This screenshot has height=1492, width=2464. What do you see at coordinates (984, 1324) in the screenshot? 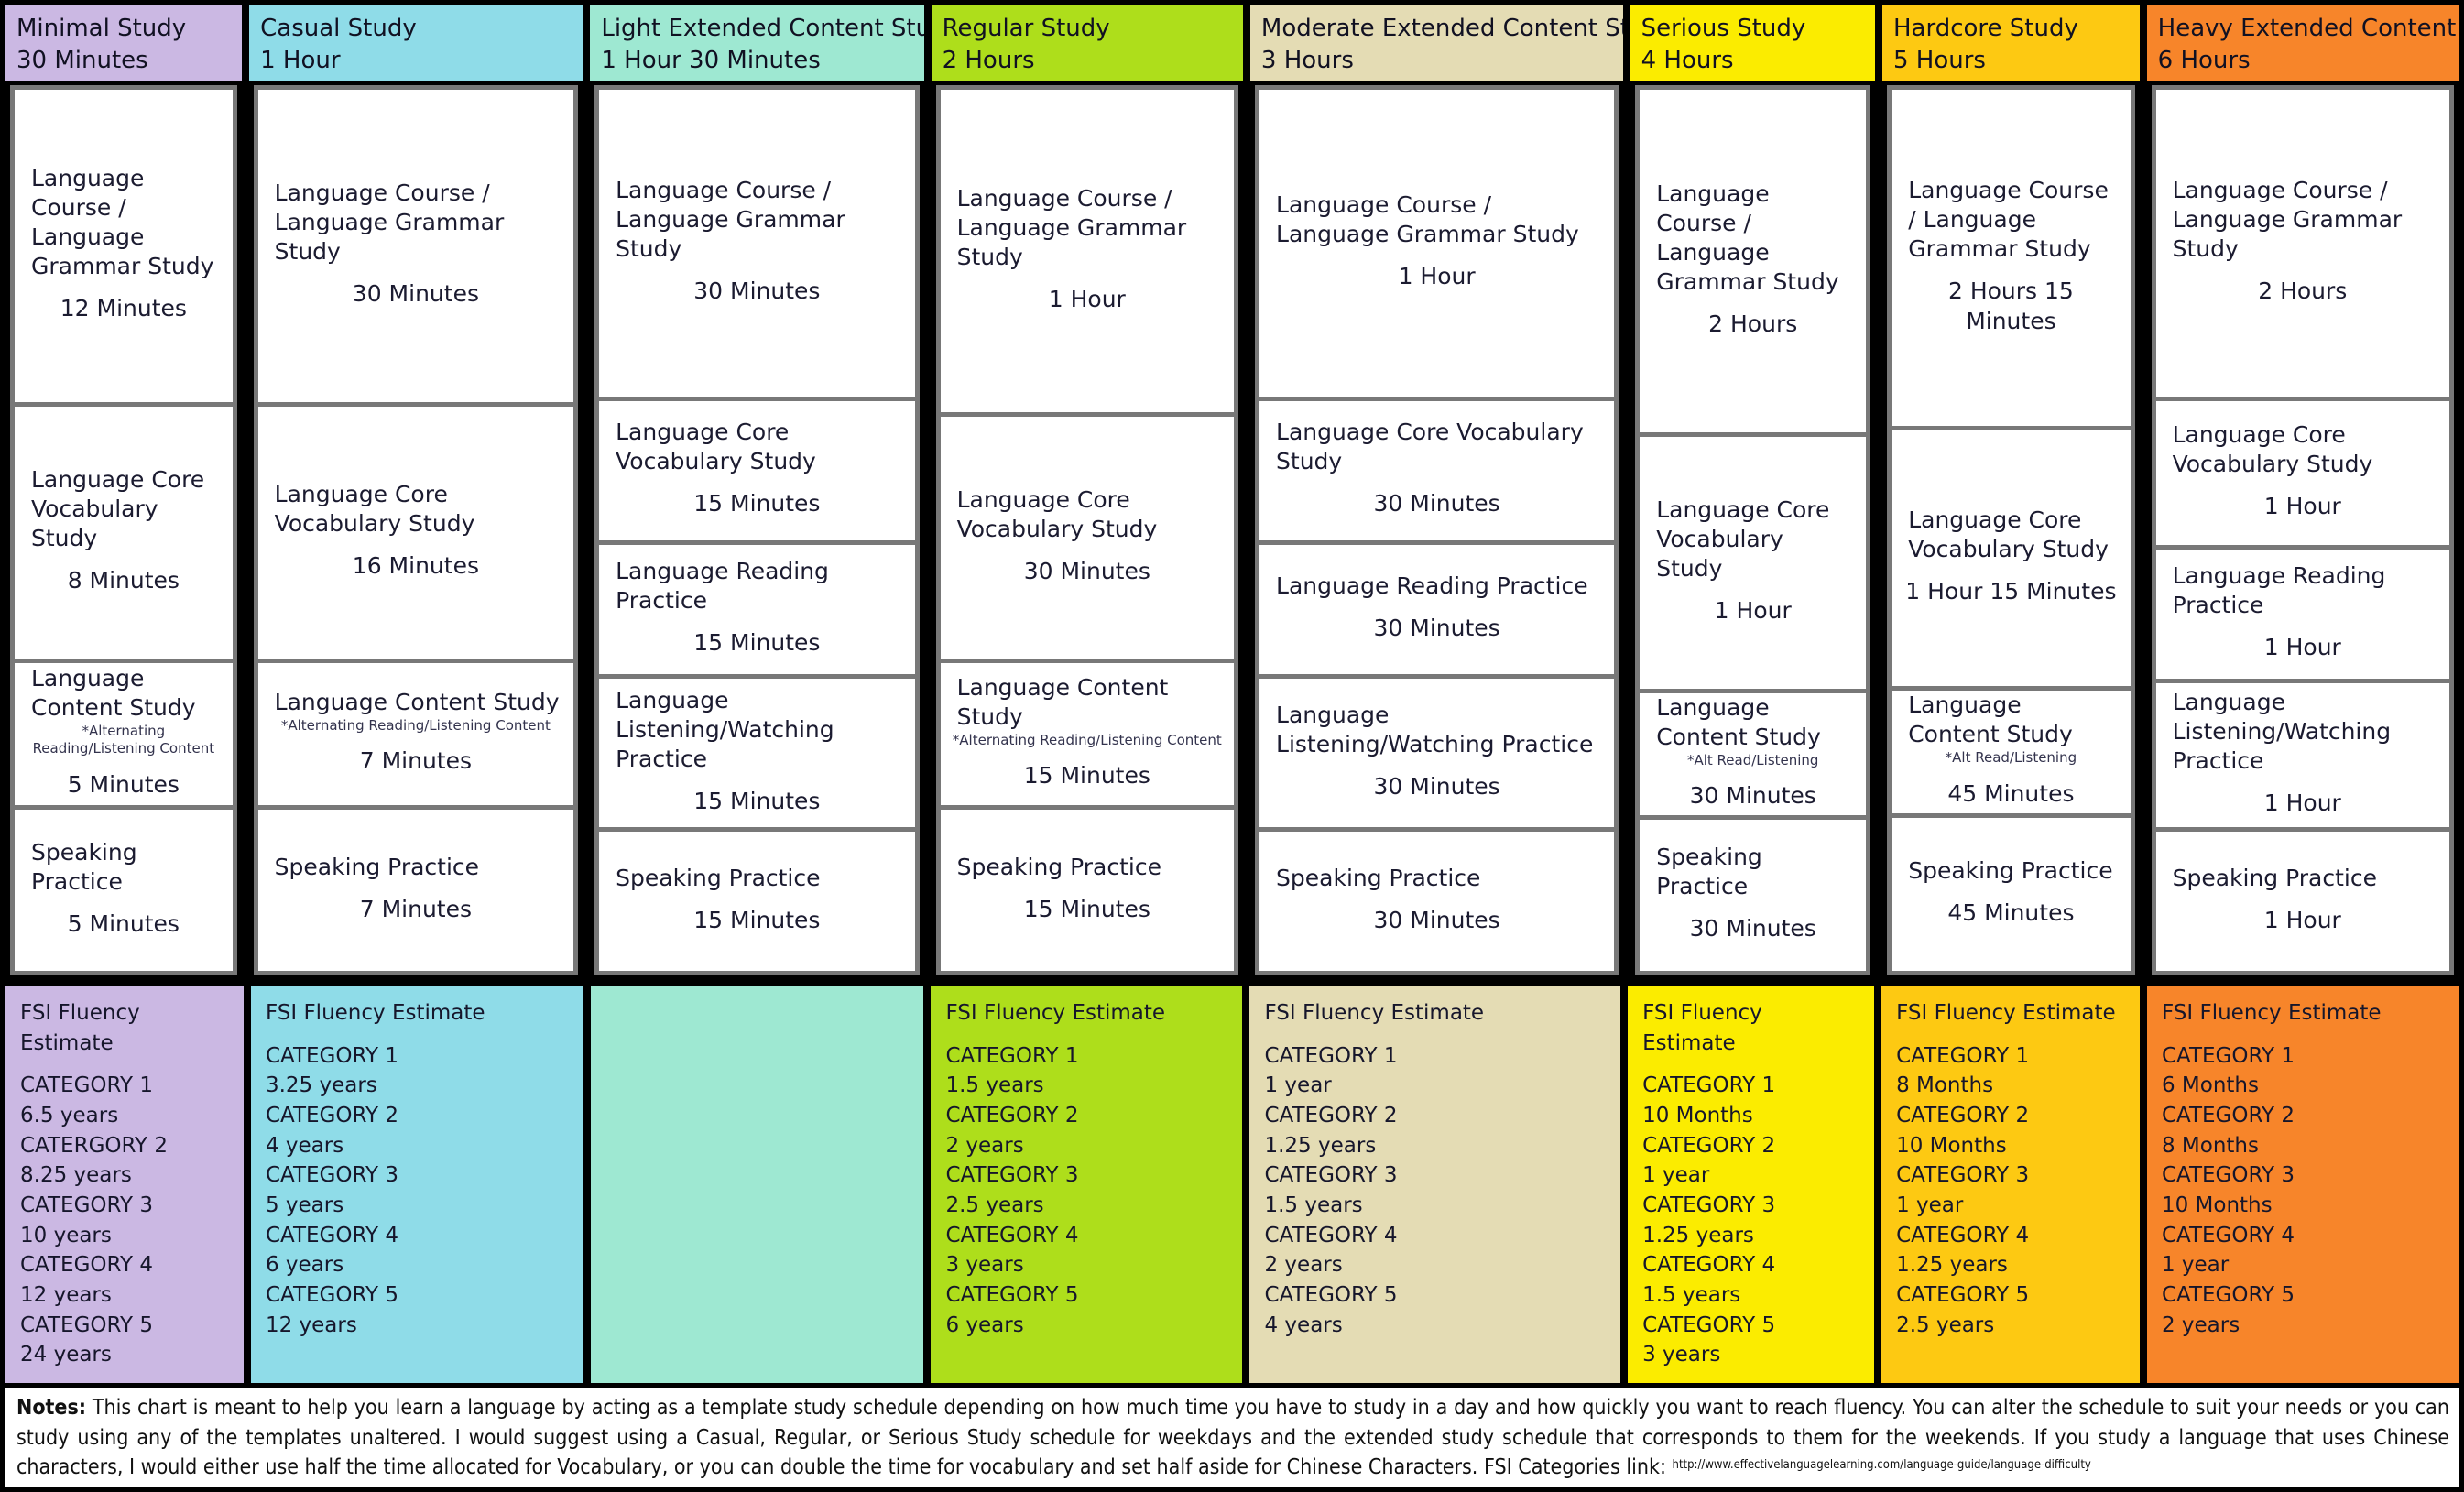
I see `fsi-category-value: 6 years` at bounding box center [984, 1324].